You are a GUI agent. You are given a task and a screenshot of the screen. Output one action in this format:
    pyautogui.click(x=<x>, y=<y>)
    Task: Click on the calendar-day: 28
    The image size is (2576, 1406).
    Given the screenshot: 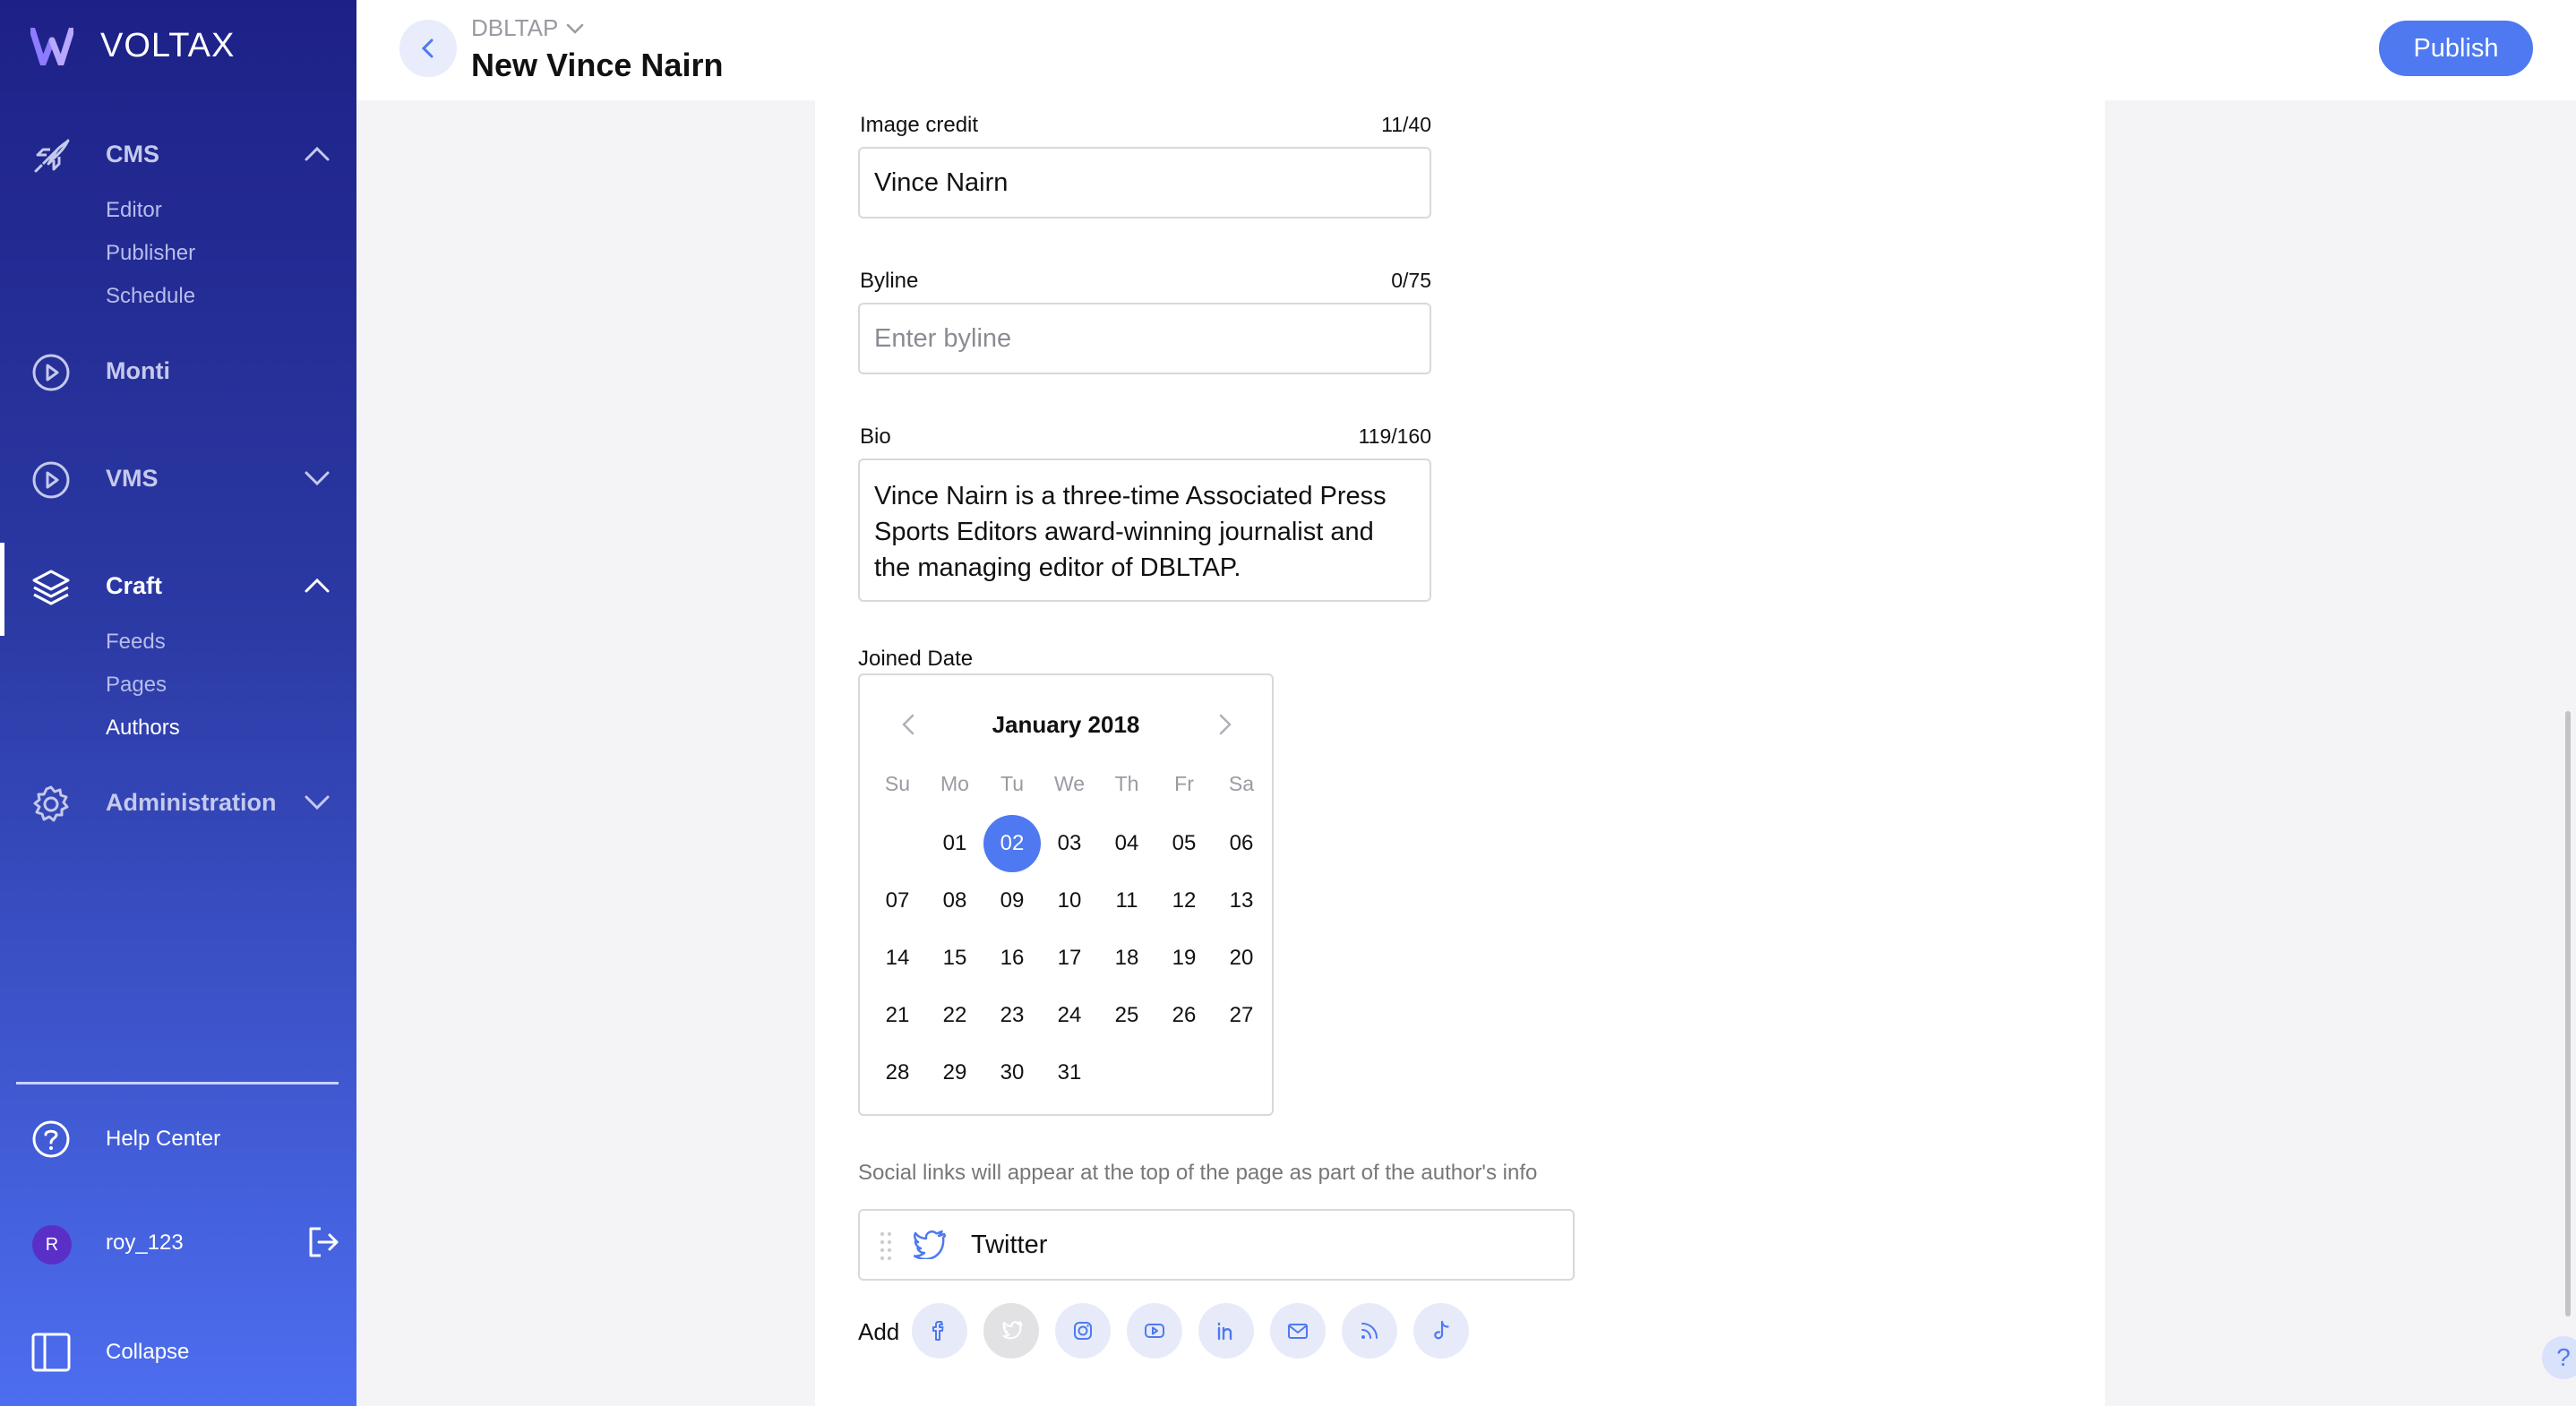 What is the action you would take?
    pyautogui.click(x=897, y=1073)
    